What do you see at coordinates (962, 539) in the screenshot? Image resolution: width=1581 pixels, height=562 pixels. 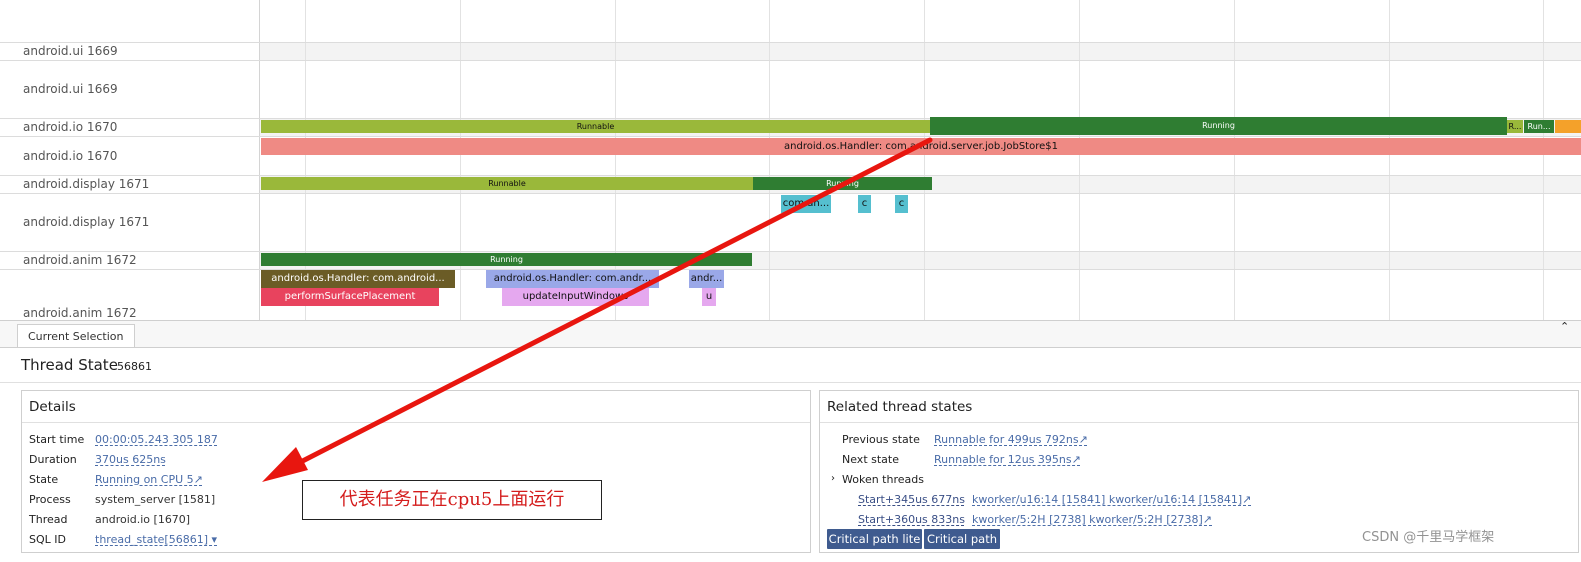 I see `critical-path-button: Critical path` at bounding box center [962, 539].